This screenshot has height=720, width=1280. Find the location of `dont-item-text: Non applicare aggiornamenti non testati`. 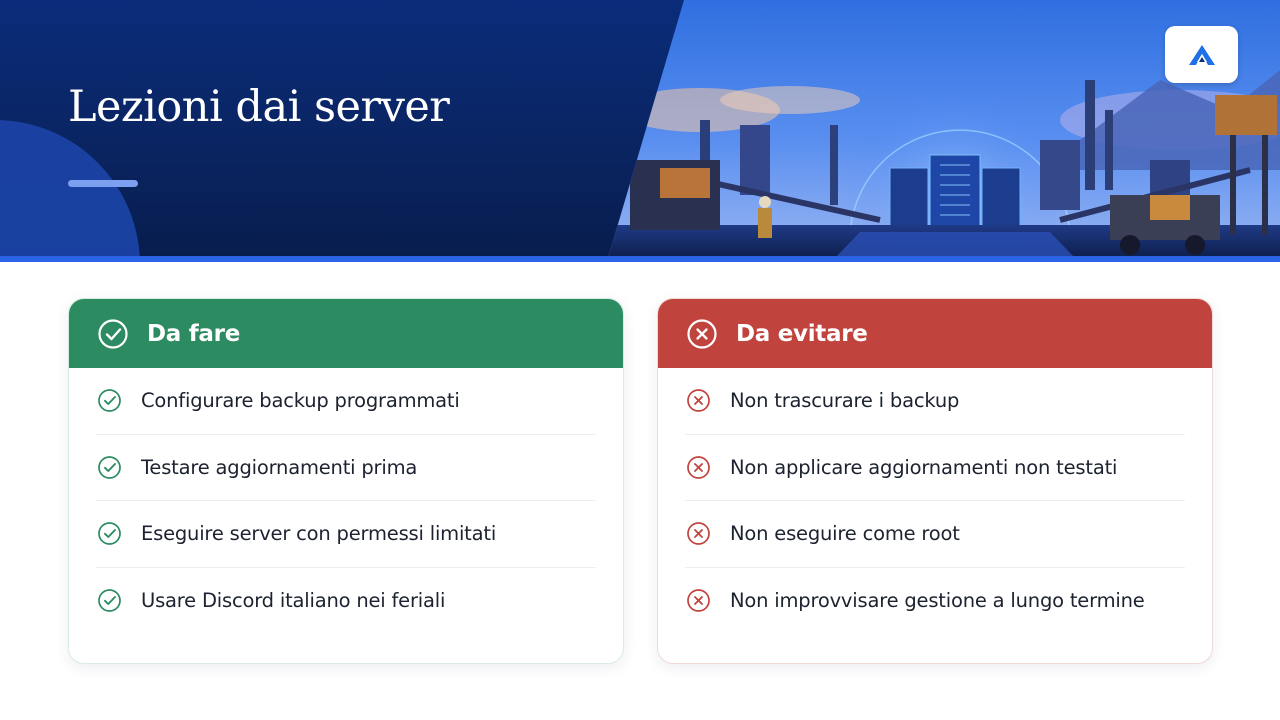

dont-item-text: Non applicare aggiornamenti non testati is located at coordinates (924, 467).